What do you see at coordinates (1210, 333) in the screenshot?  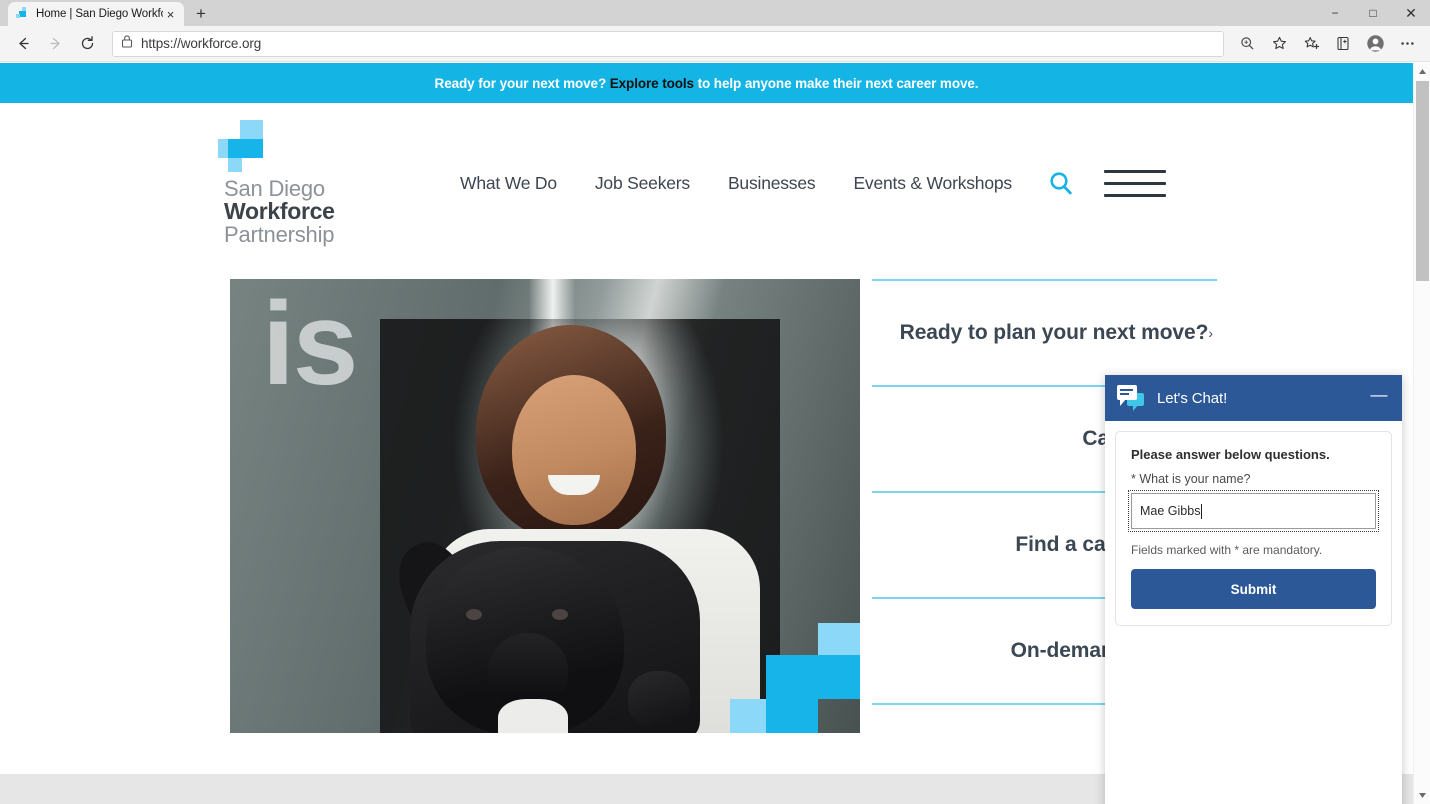 I see `chevron-right-icon: ›` at bounding box center [1210, 333].